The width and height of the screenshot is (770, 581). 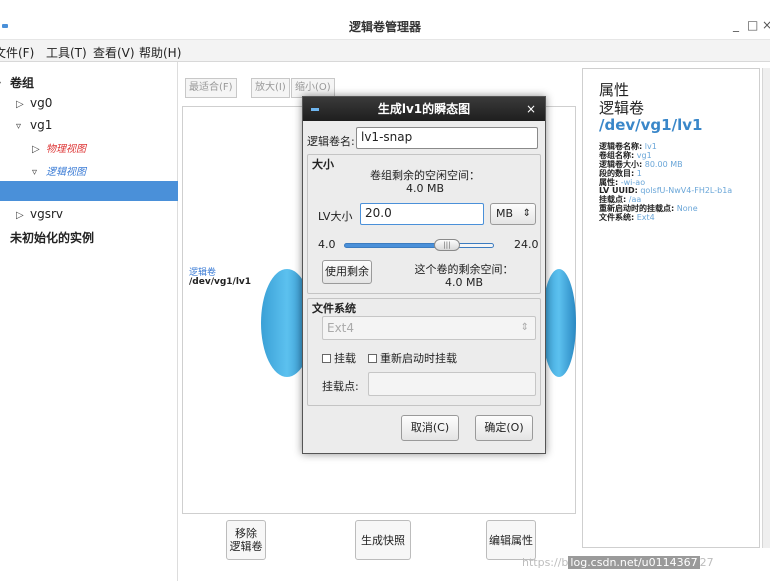 What do you see at coordinates (17, 52) in the screenshot?
I see `menu-file: 文件(F)` at bounding box center [17, 52].